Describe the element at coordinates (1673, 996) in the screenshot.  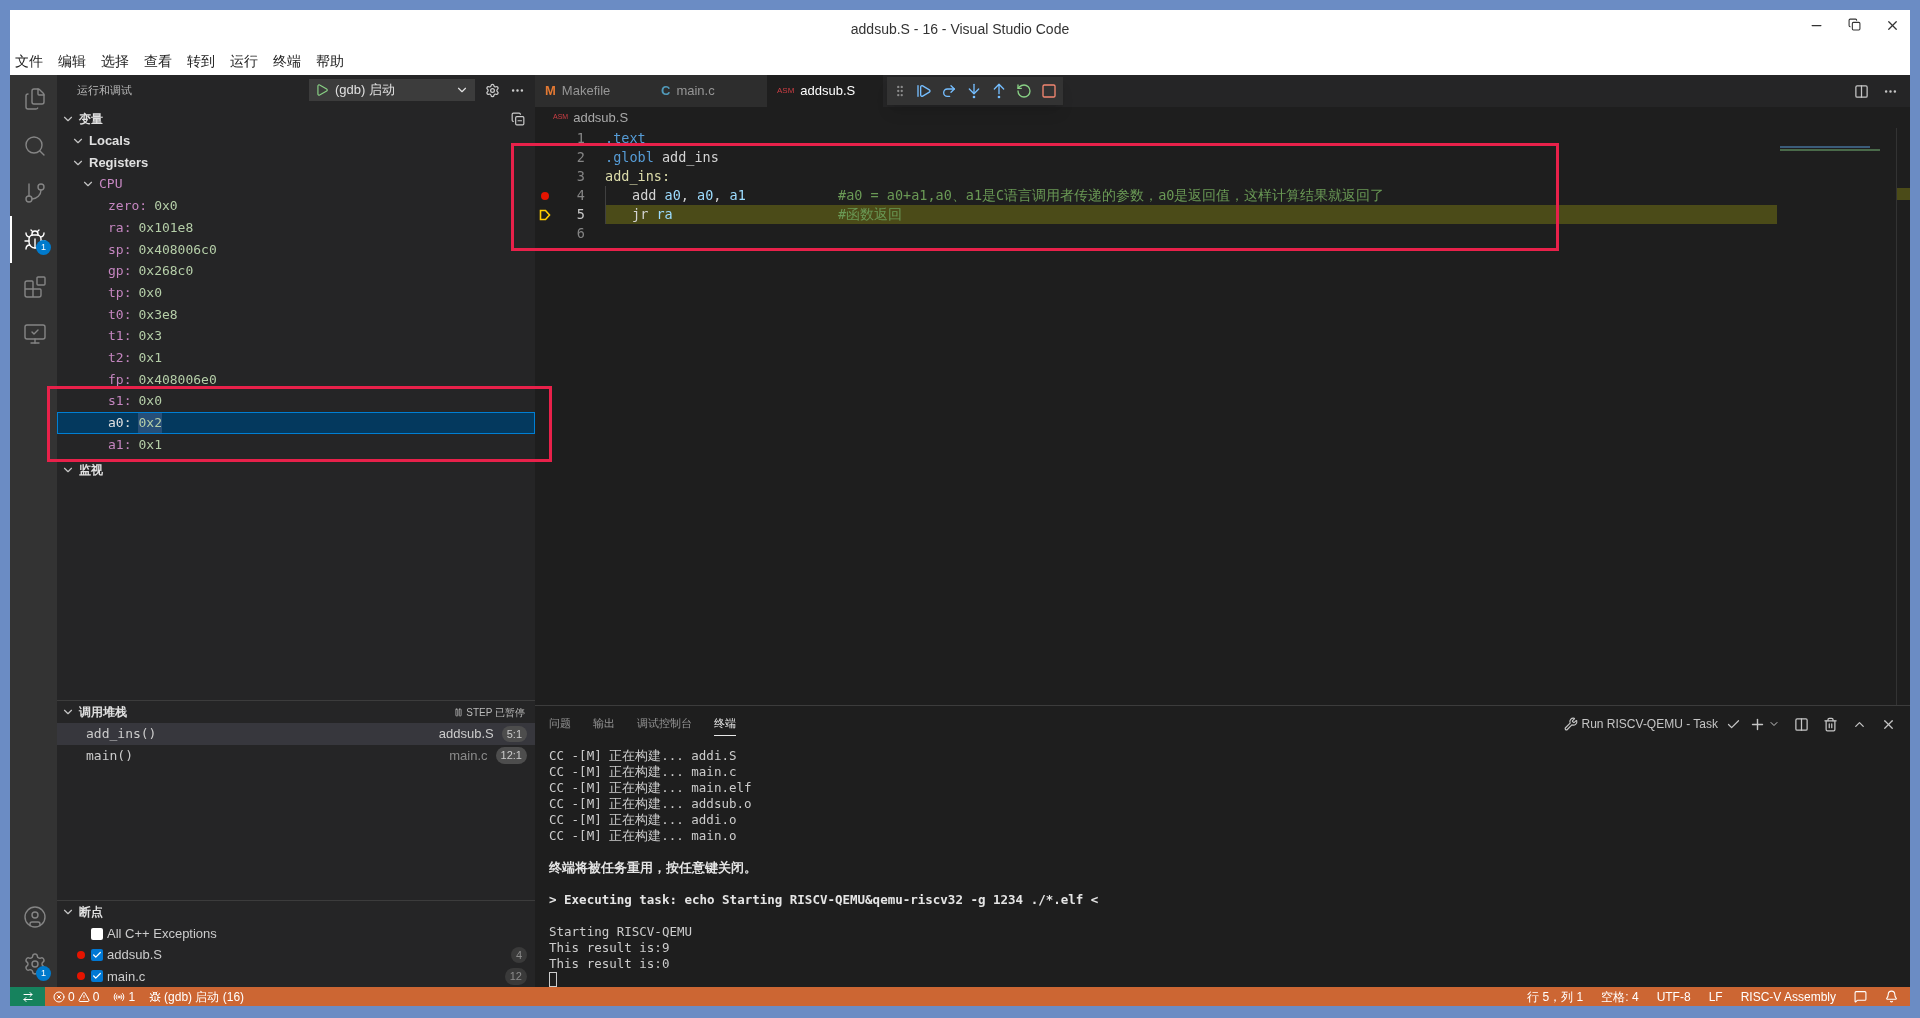
I see `status-item: UTF-8` at that location.